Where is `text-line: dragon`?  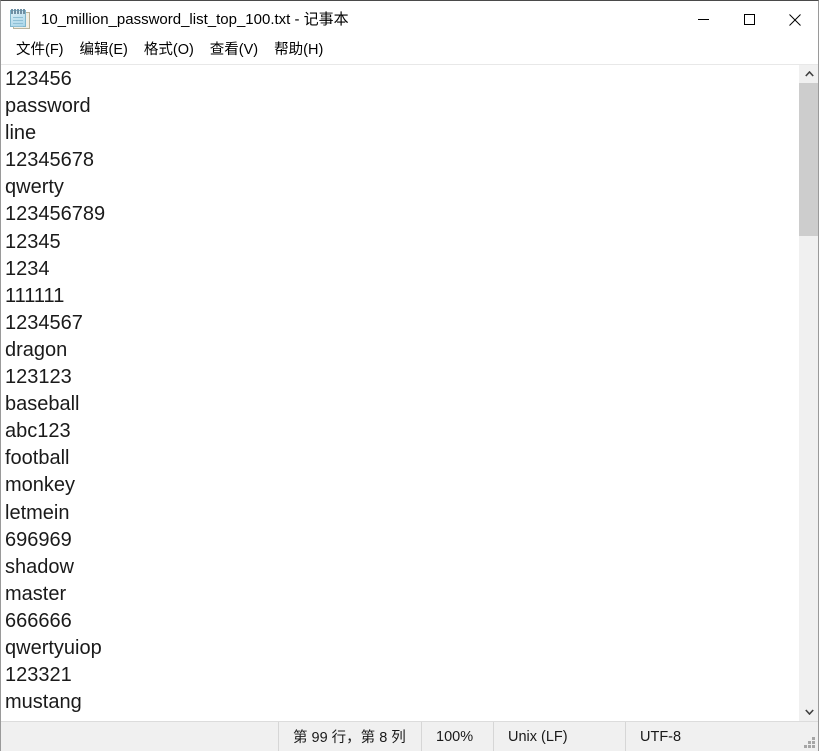 text-line: dragon is located at coordinates (36, 349).